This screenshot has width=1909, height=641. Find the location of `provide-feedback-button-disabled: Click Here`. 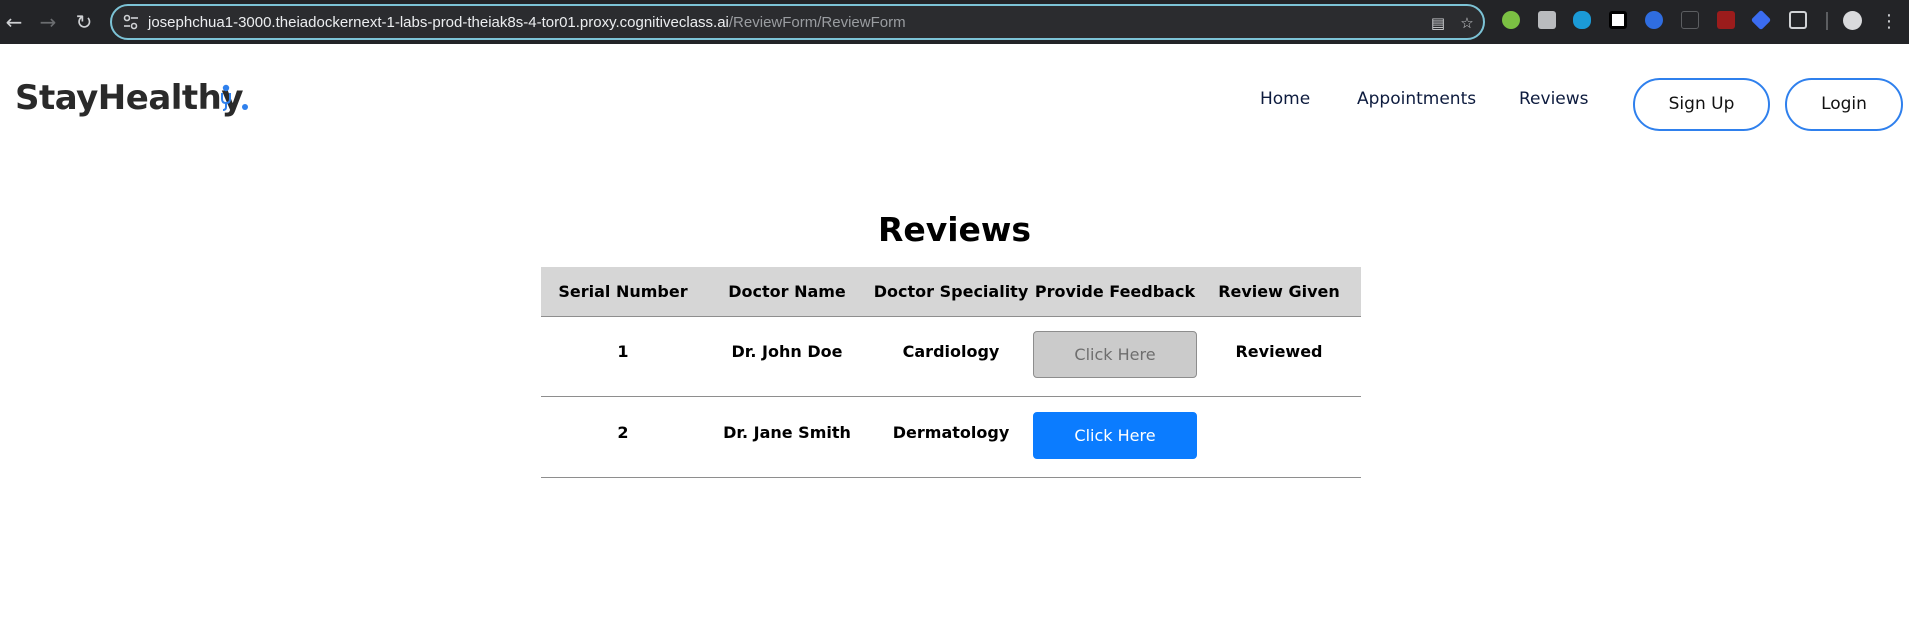

provide-feedback-button-disabled: Click Here is located at coordinates (1115, 354).